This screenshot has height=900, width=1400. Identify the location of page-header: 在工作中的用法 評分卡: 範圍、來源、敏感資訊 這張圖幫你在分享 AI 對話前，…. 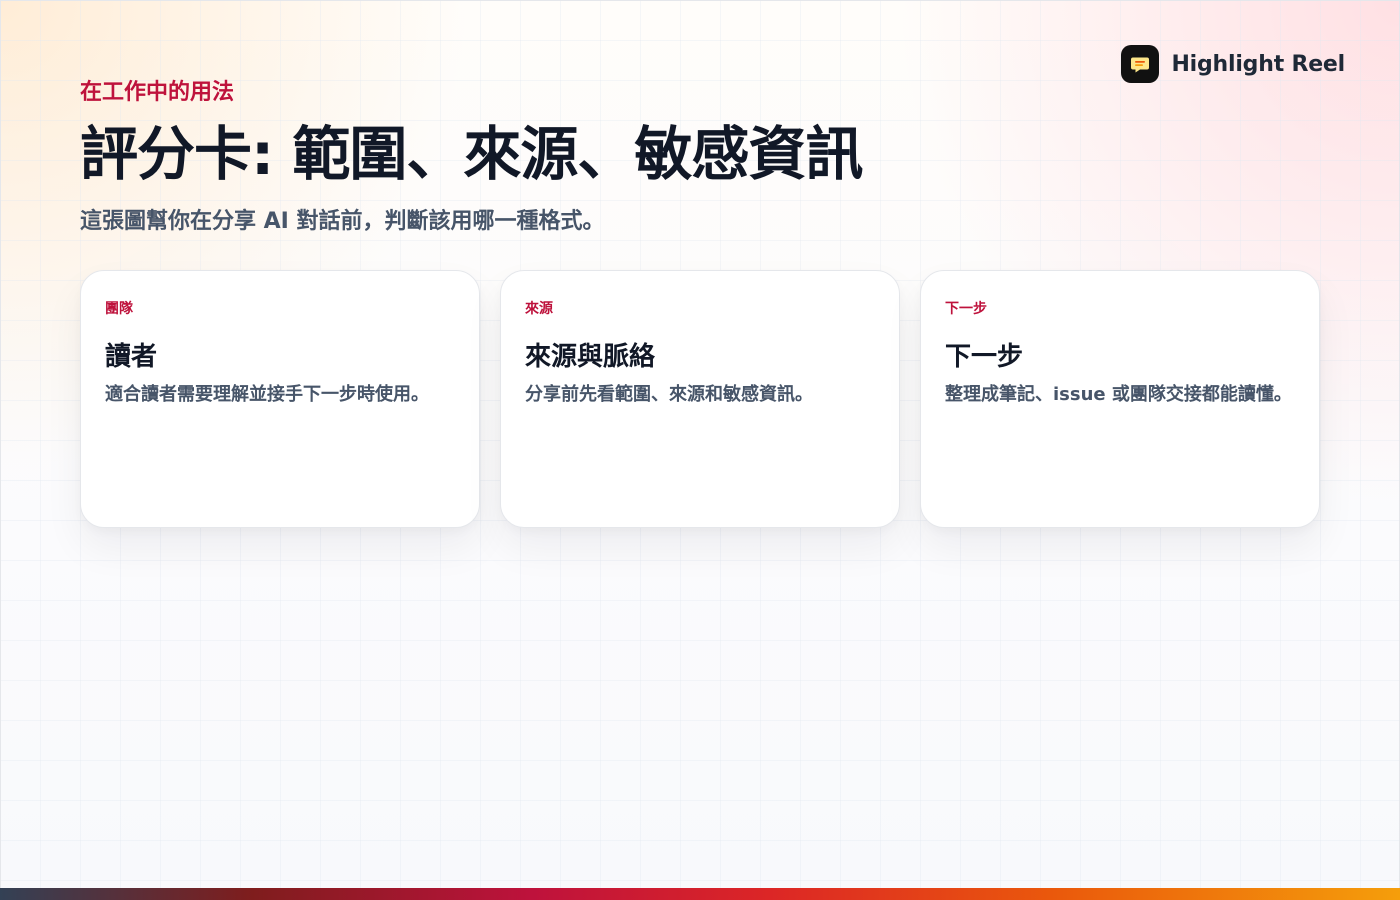
(530, 154).